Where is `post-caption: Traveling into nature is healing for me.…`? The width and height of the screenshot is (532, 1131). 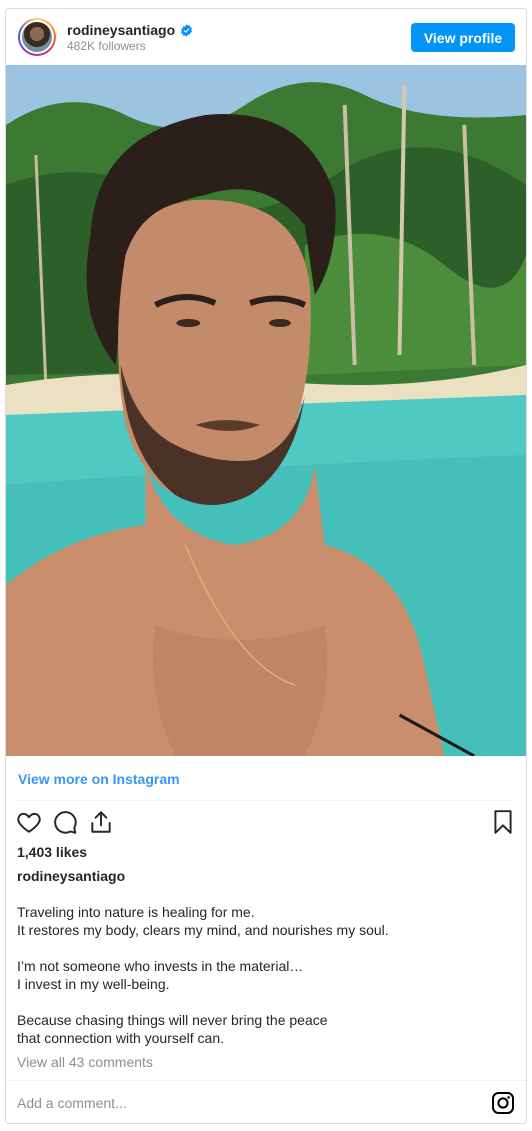
post-caption: Traveling into nature is healing for me.… is located at coordinates (267, 975).